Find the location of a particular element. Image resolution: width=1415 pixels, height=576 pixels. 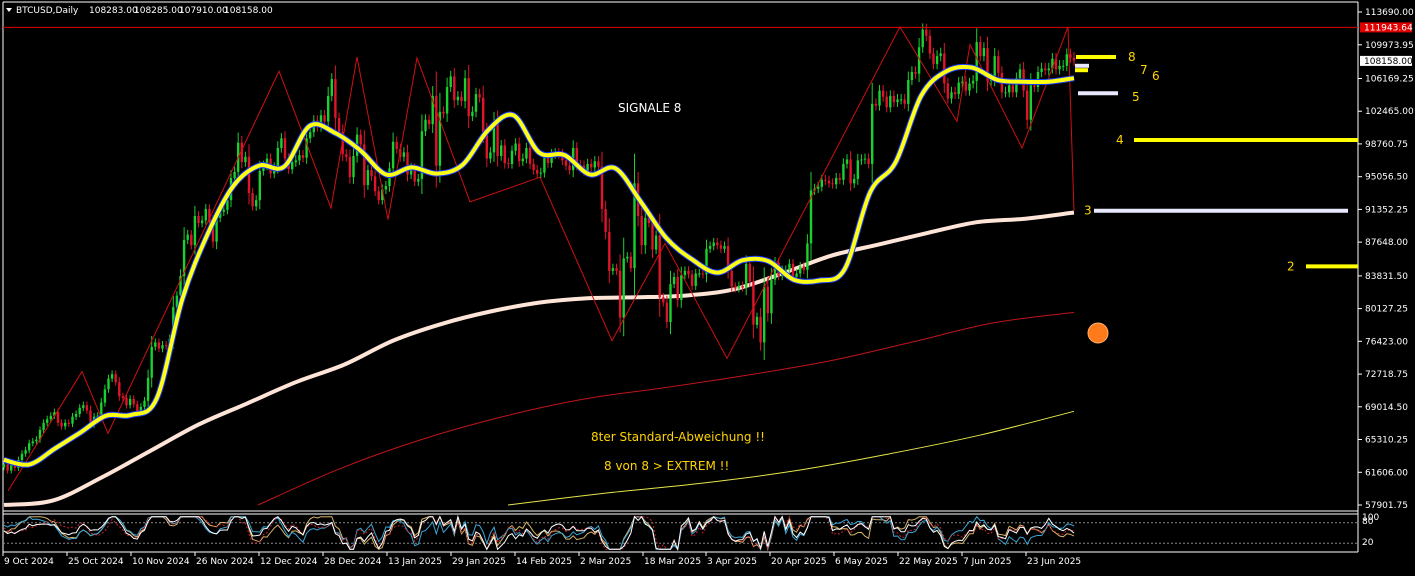

signal-dot is located at coordinates (1098, 333).